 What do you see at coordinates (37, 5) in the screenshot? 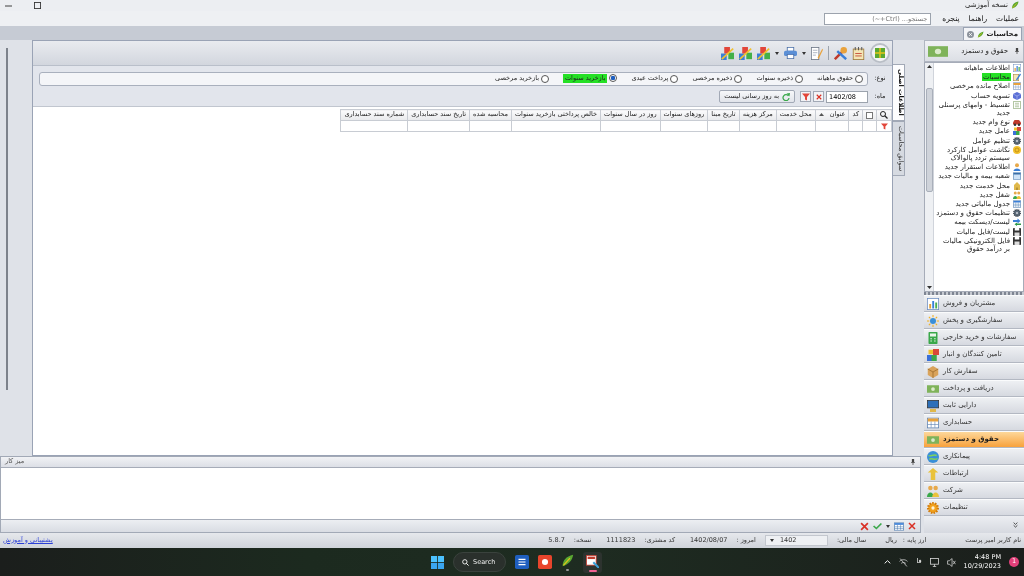
I see `maximize-icon` at bounding box center [37, 5].